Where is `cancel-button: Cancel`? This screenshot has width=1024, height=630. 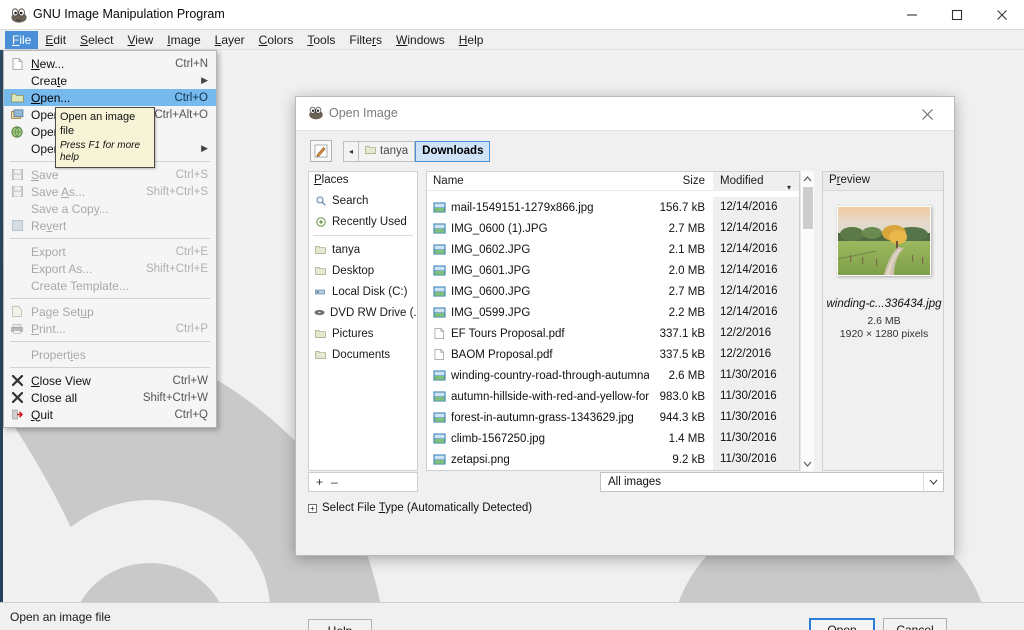
cancel-button: Cancel is located at coordinates (915, 624).